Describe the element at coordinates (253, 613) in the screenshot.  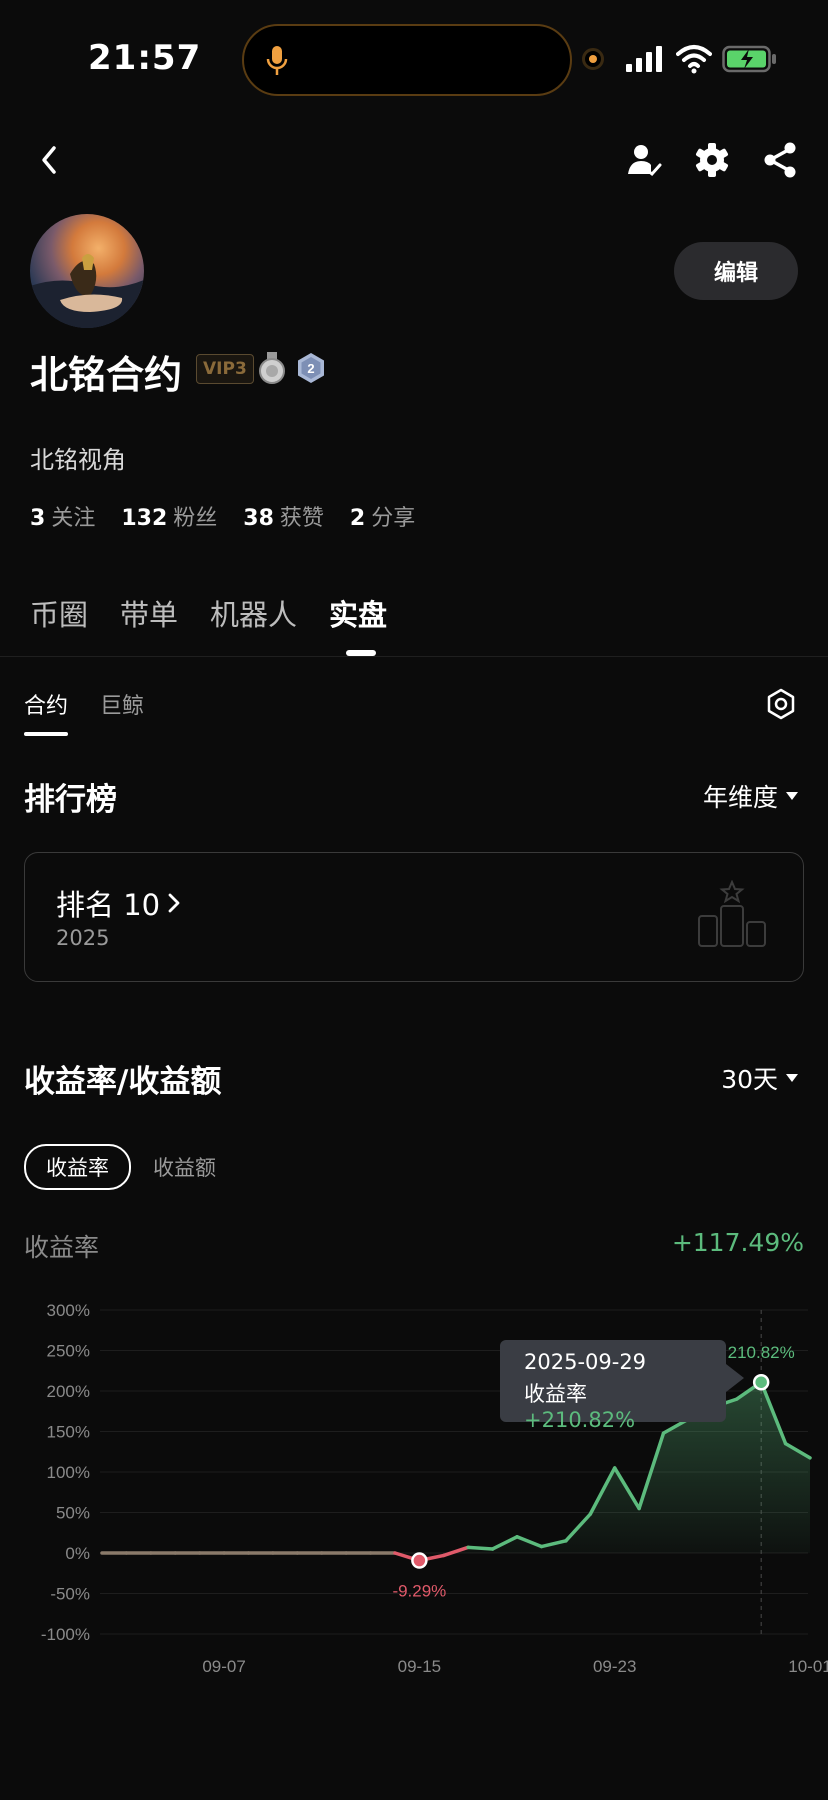
I see `tab-bot: 机器人` at that location.